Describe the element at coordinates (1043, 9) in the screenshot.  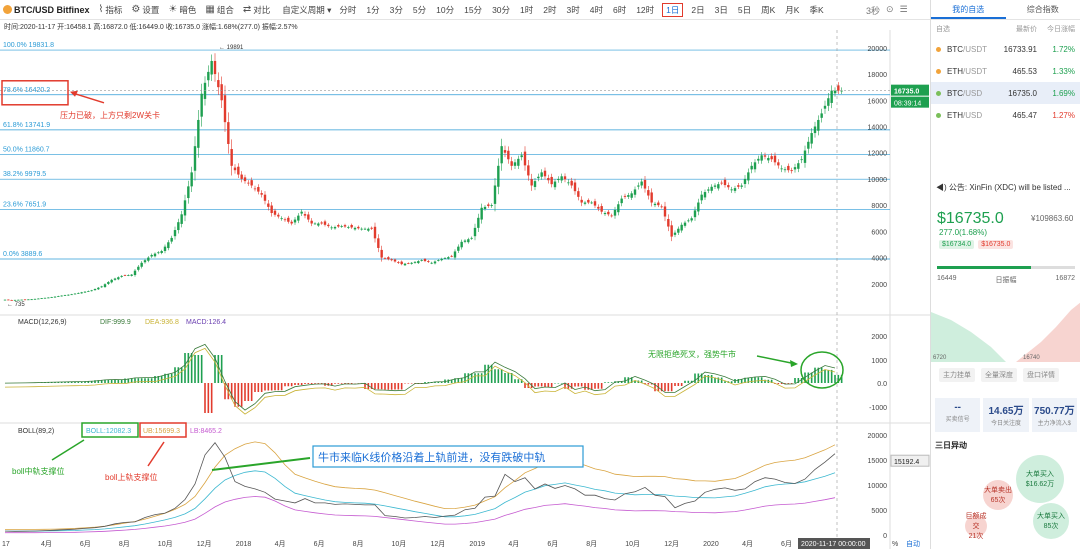
I see `sidebar-tab: 综合指数` at that location.